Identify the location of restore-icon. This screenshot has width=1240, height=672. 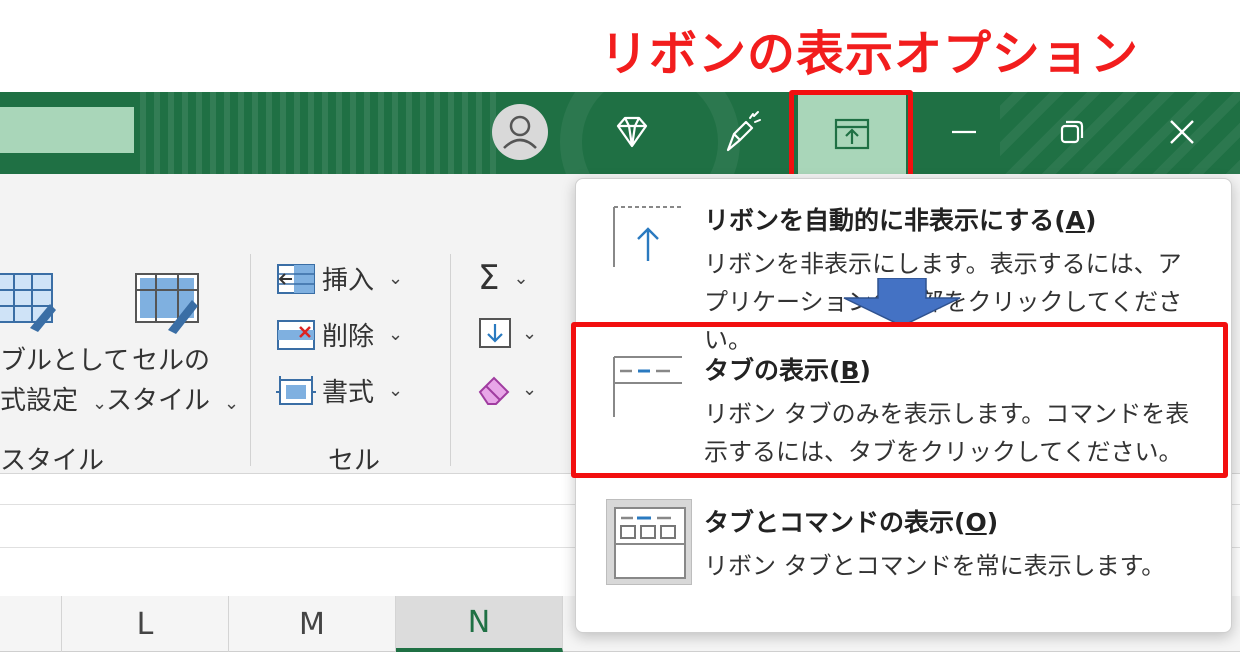
(1072, 132).